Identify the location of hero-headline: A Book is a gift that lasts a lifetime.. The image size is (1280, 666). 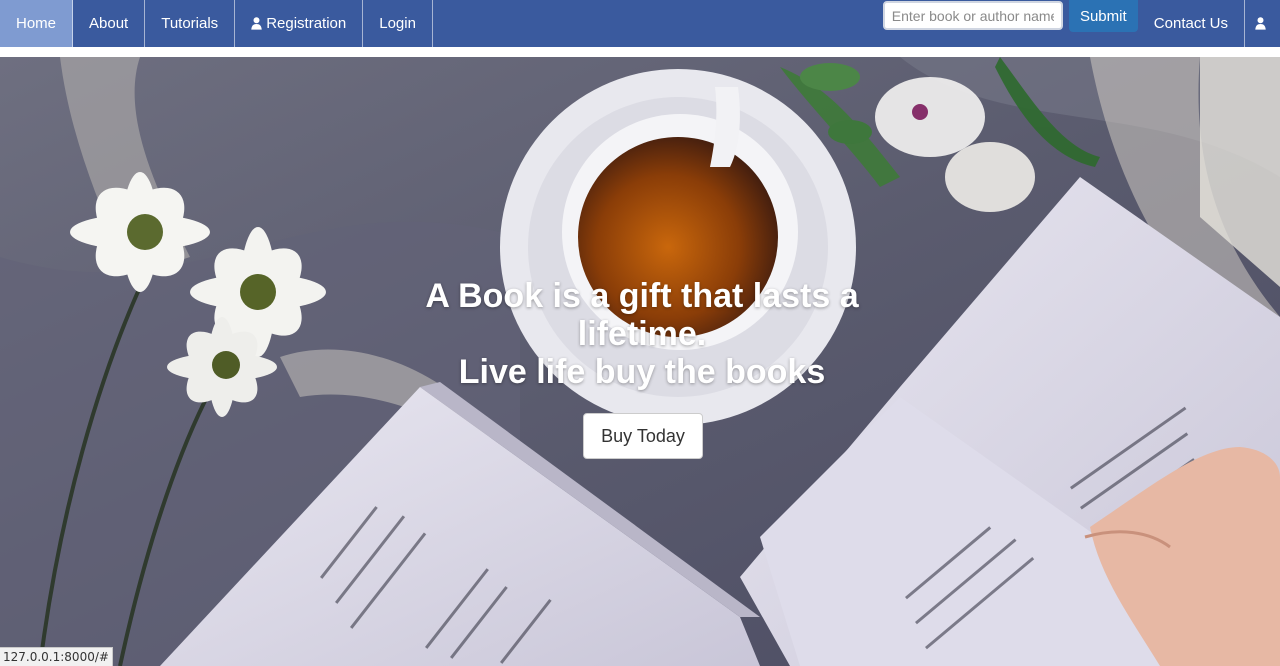
(642, 315).